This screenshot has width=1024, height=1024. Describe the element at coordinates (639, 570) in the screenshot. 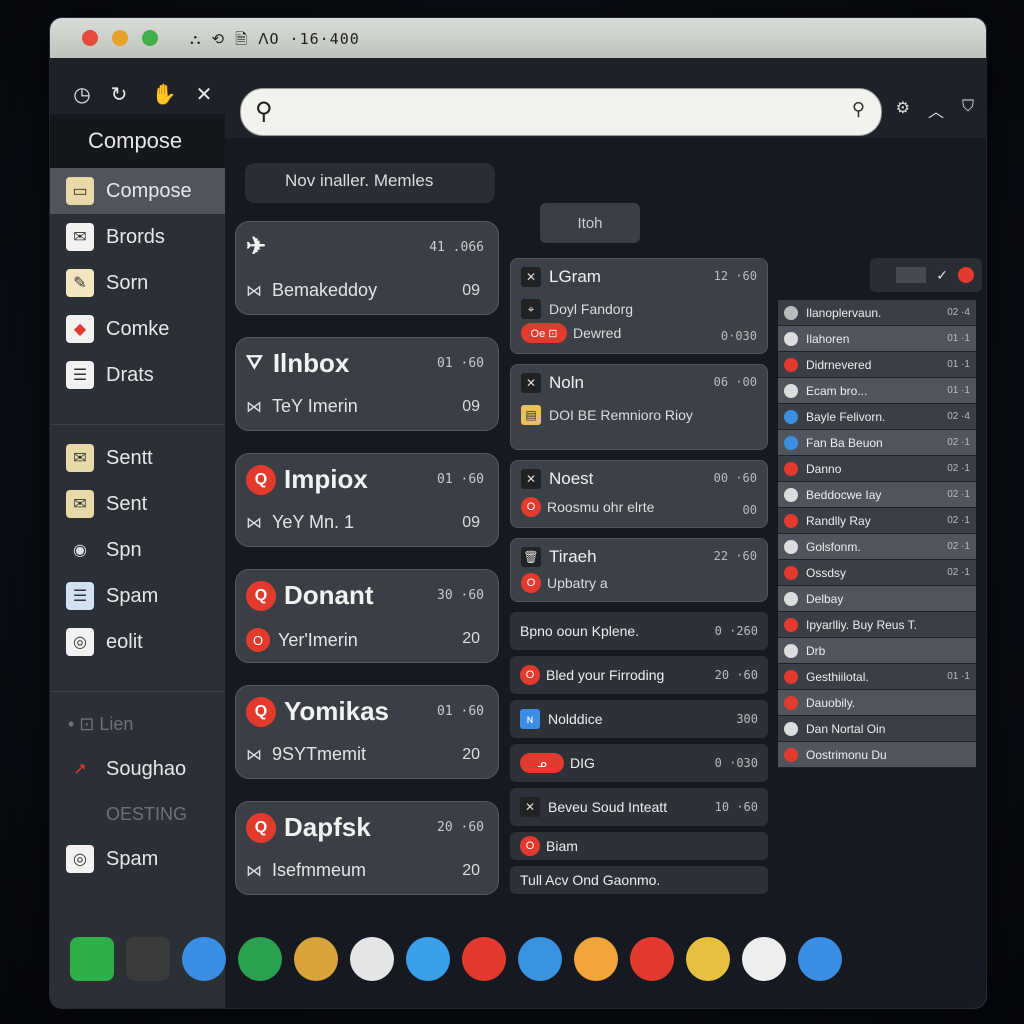

I see `message-card: 🗑 Tiraeh 22 ·60 O Upbatry a` at that location.